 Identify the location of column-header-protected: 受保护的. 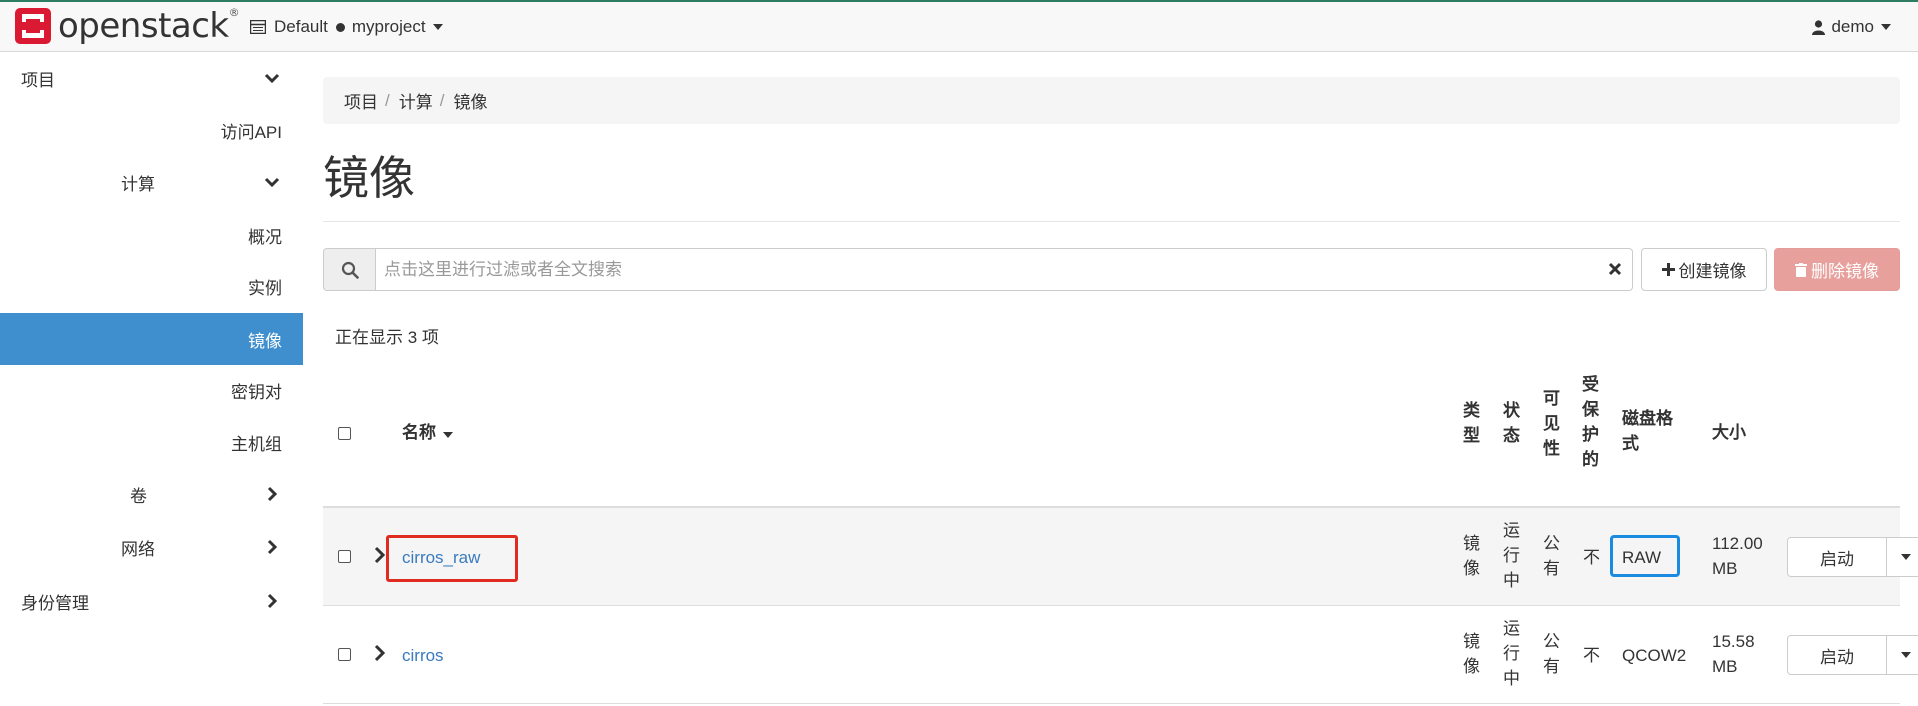
(1591, 422).